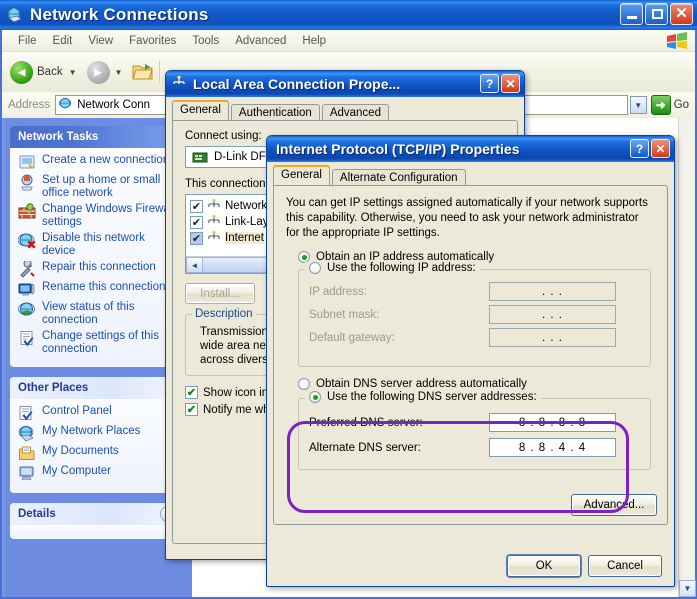  What do you see at coordinates (27, 309) in the screenshot?
I see `view-status-icon` at bounding box center [27, 309].